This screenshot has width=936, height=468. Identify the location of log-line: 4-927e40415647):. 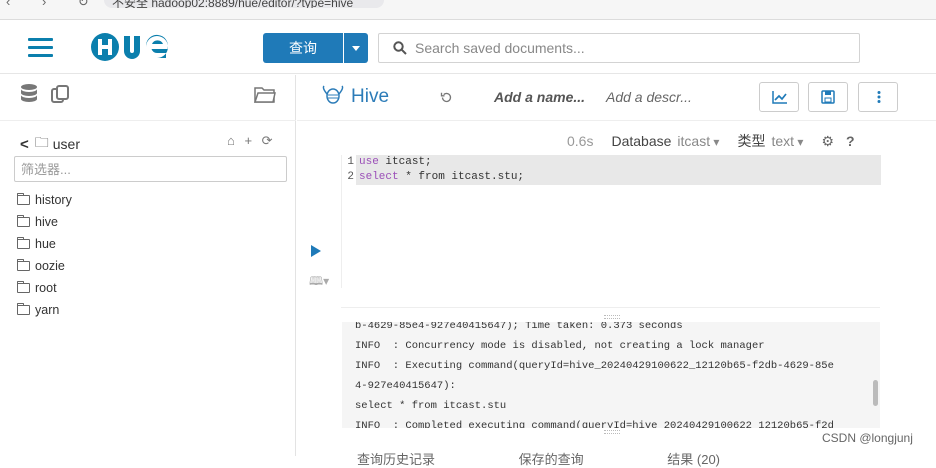
(405, 386).